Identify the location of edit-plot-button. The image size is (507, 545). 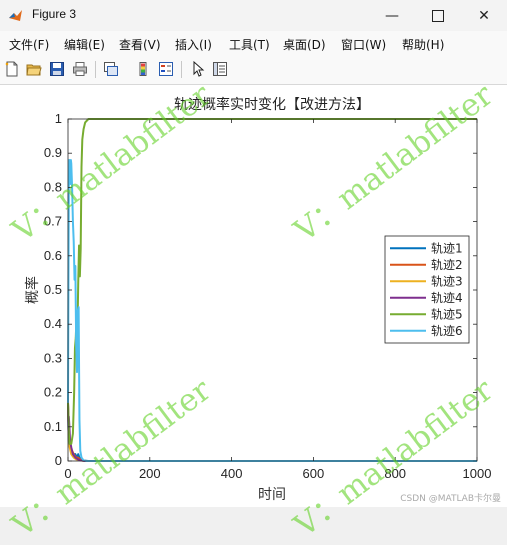
(198, 69).